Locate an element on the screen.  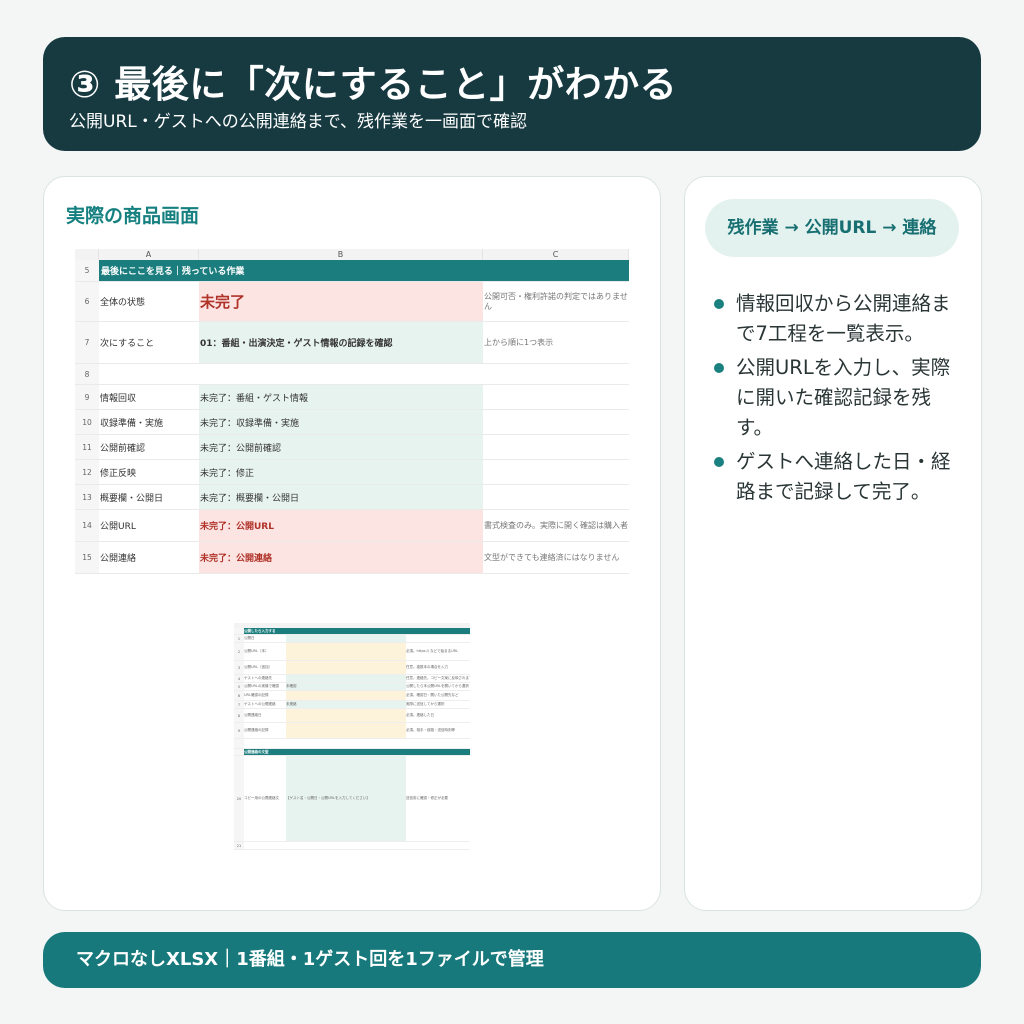
mini-row: 5 公開URLの実機で確認 未確認 公開したら本公開URLを開いてから選択 is located at coordinates (352, 687).